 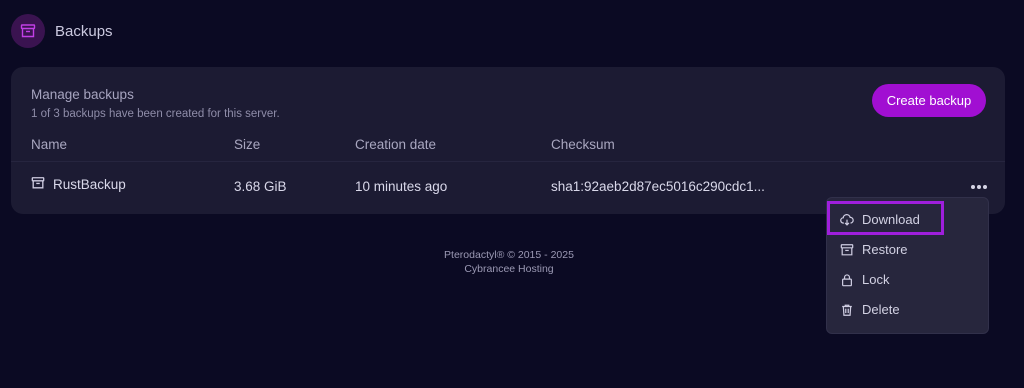 I want to click on backup-size: 3.68 GiB, so click(x=260, y=186).